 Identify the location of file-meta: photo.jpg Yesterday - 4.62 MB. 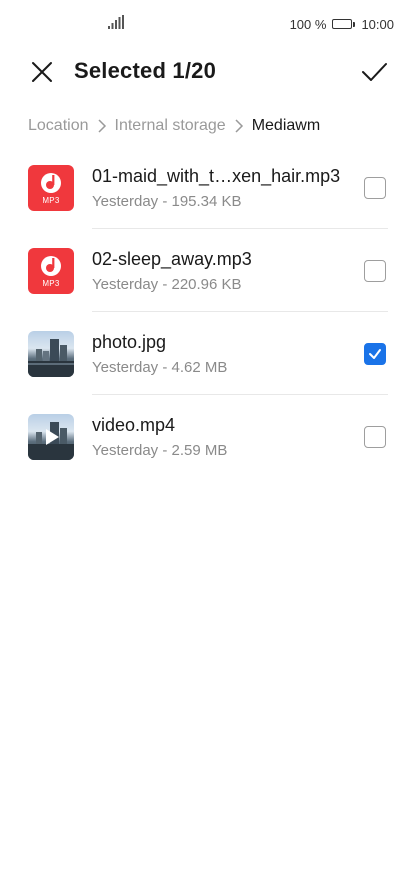
(223, 354).